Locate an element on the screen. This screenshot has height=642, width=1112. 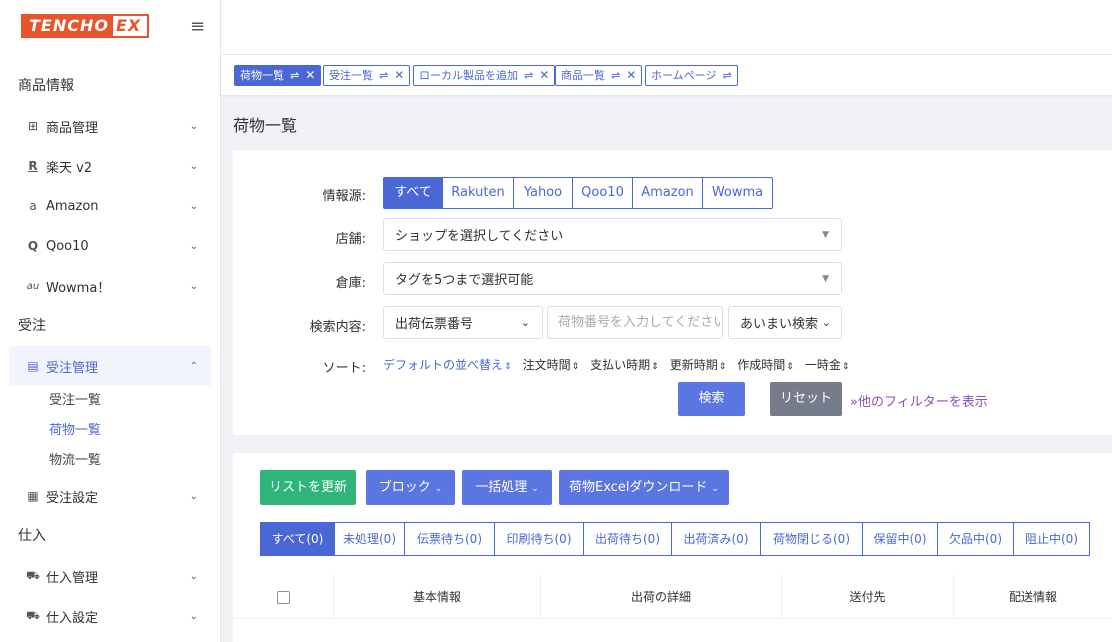
brand-logo: TENCHO EX is located at coordinates (85, 26).